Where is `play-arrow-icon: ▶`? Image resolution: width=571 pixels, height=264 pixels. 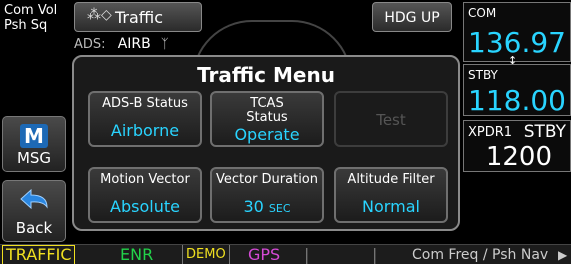 play-arrow-icon: ▶ is located at coordinates (563, 255).